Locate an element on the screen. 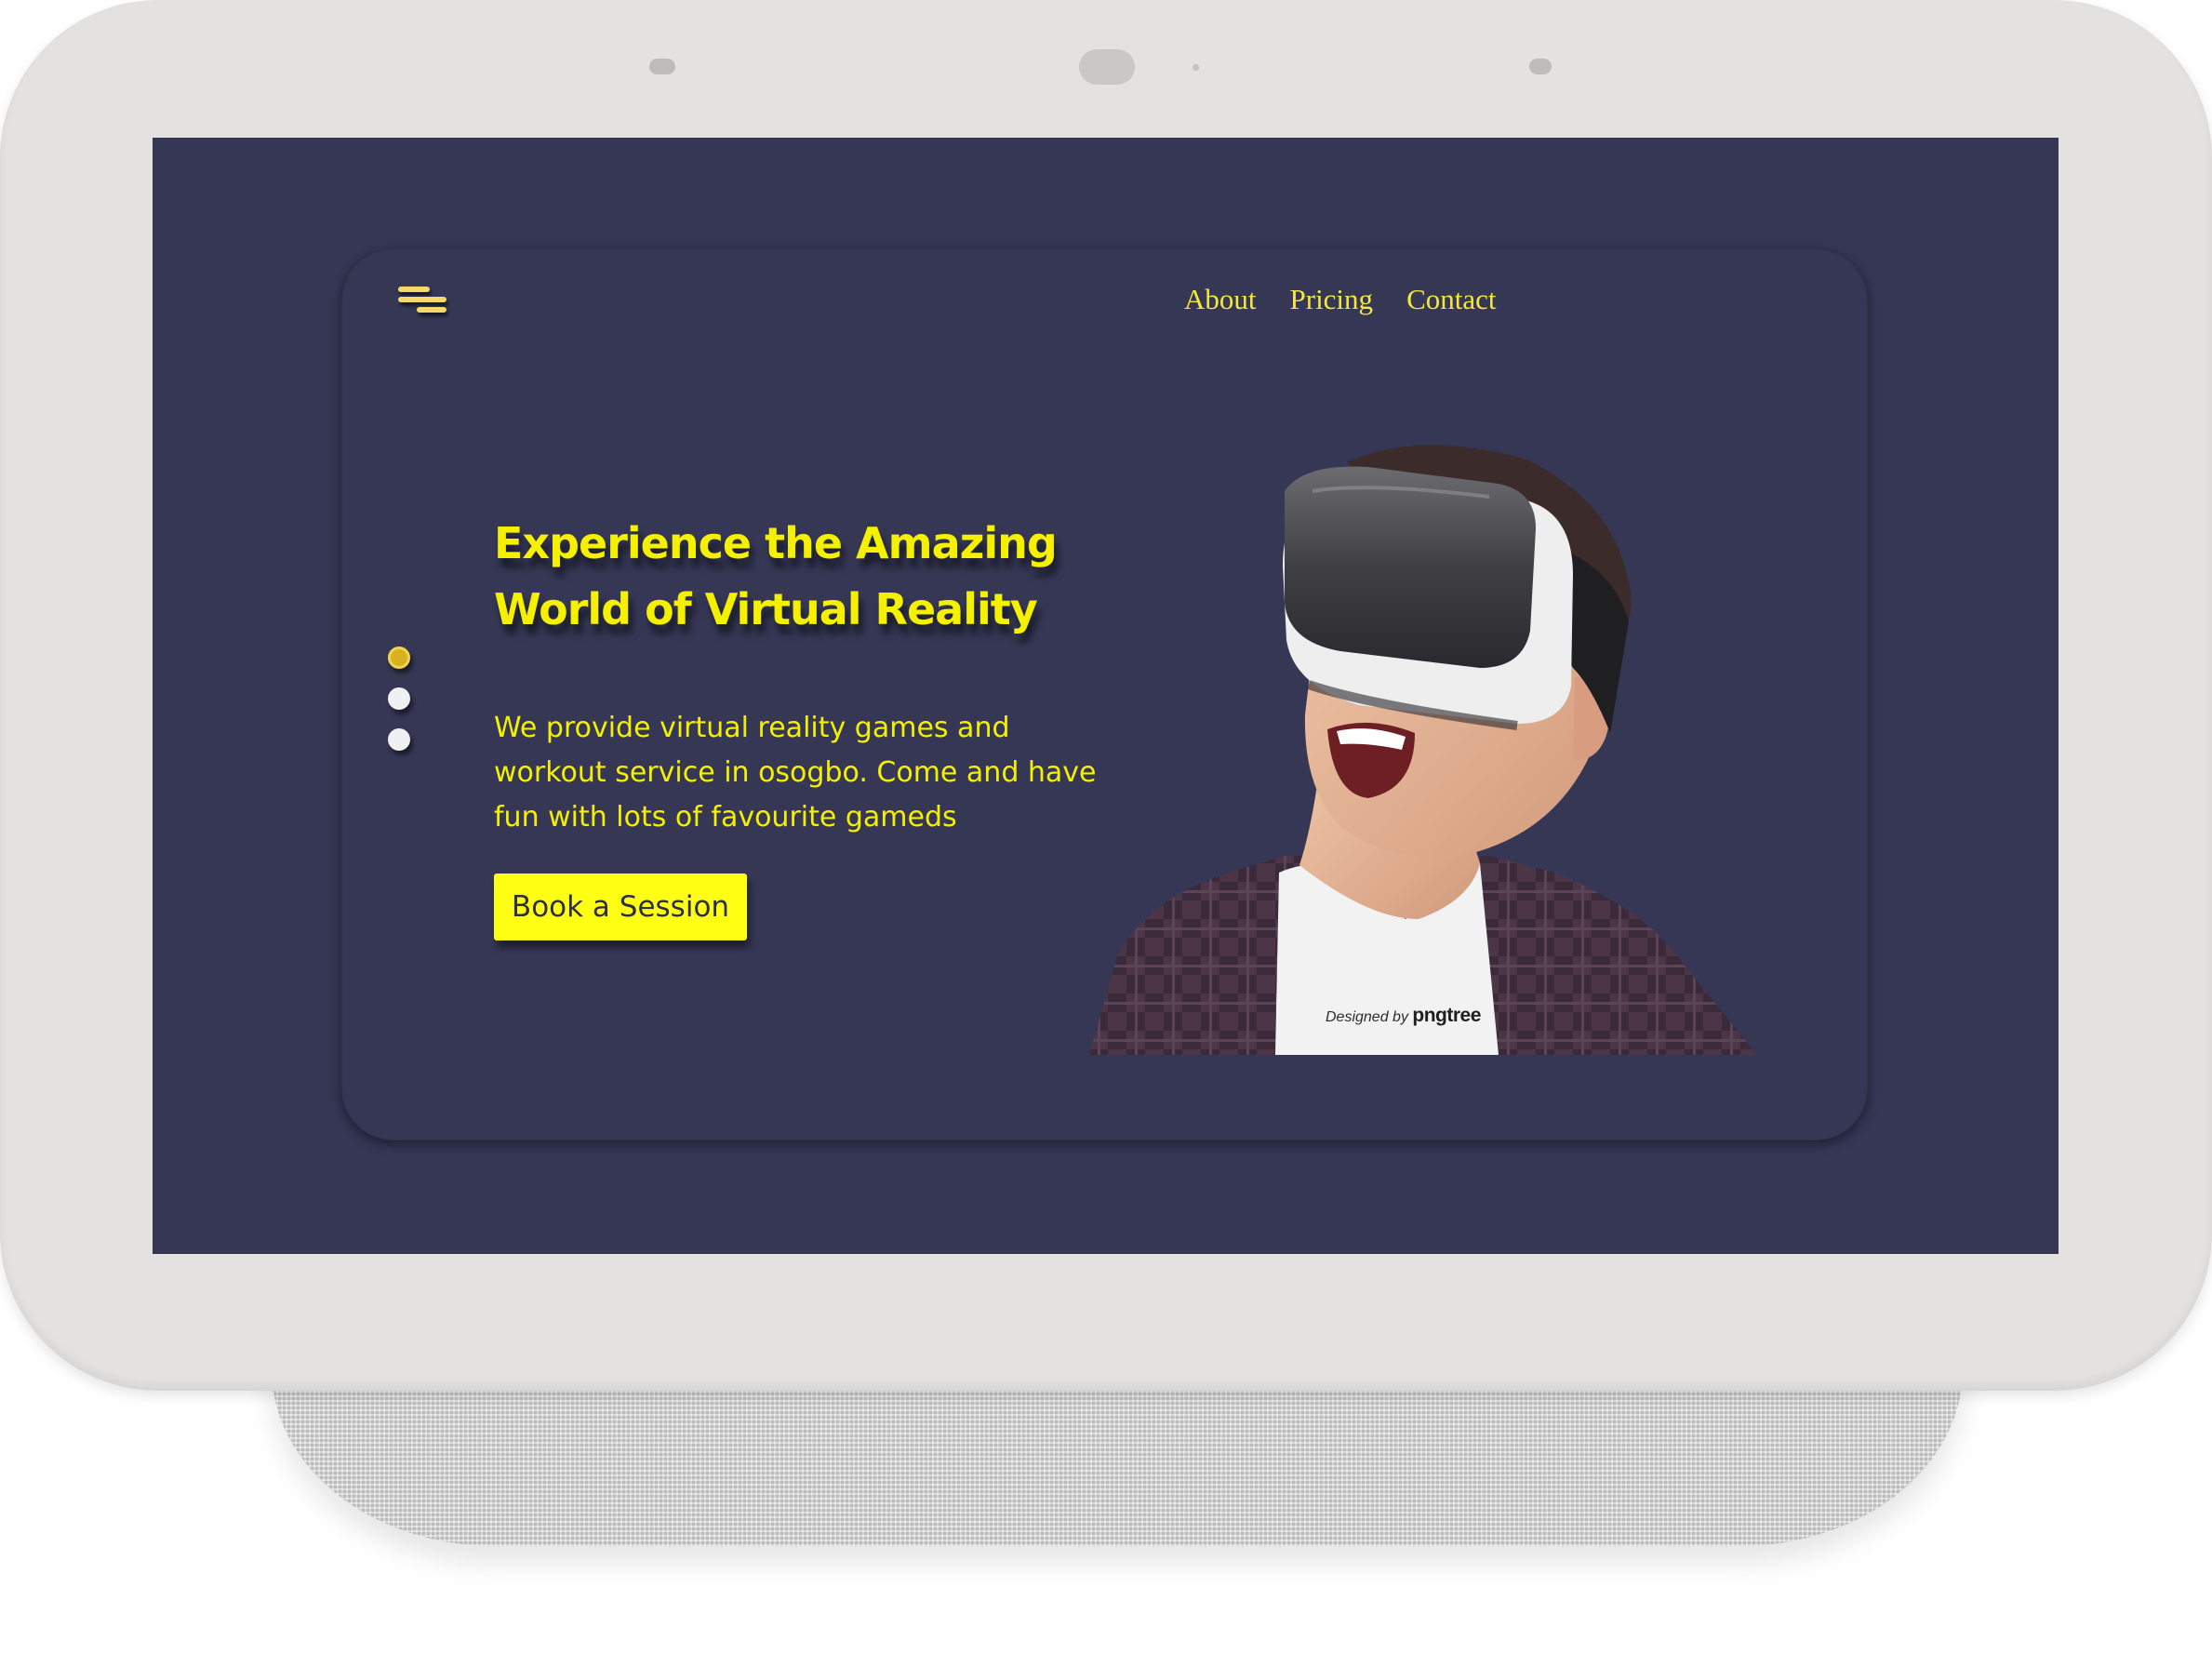 The image size is (2212, 1667). book-session-button: Book a Session is located at coordinates (620, 907).